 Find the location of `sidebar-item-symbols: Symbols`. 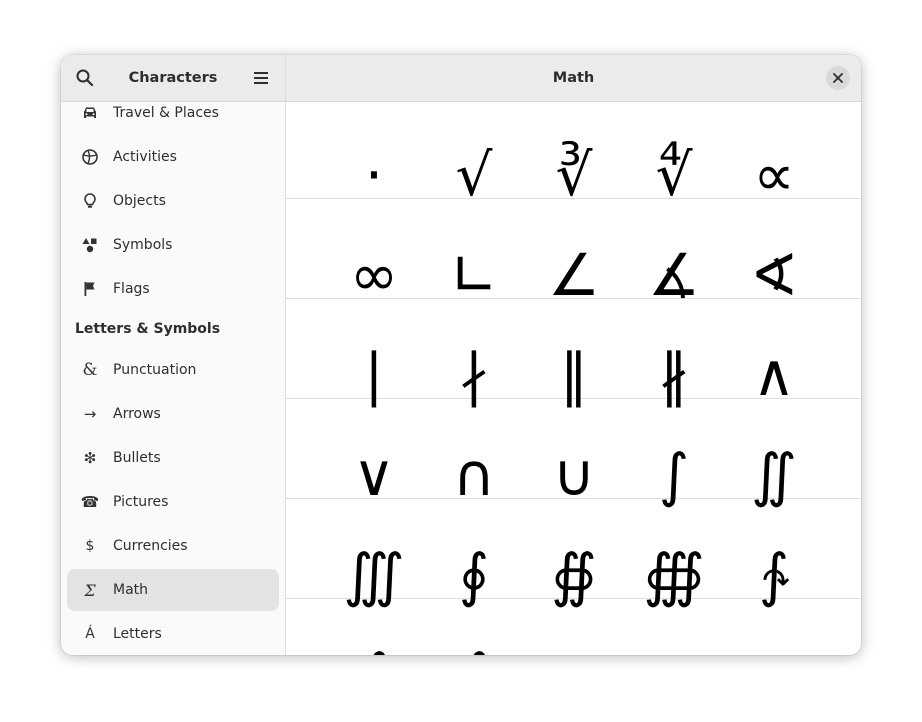

sidebar-item-symbols: Symbols is located at coordinates (173, 245).